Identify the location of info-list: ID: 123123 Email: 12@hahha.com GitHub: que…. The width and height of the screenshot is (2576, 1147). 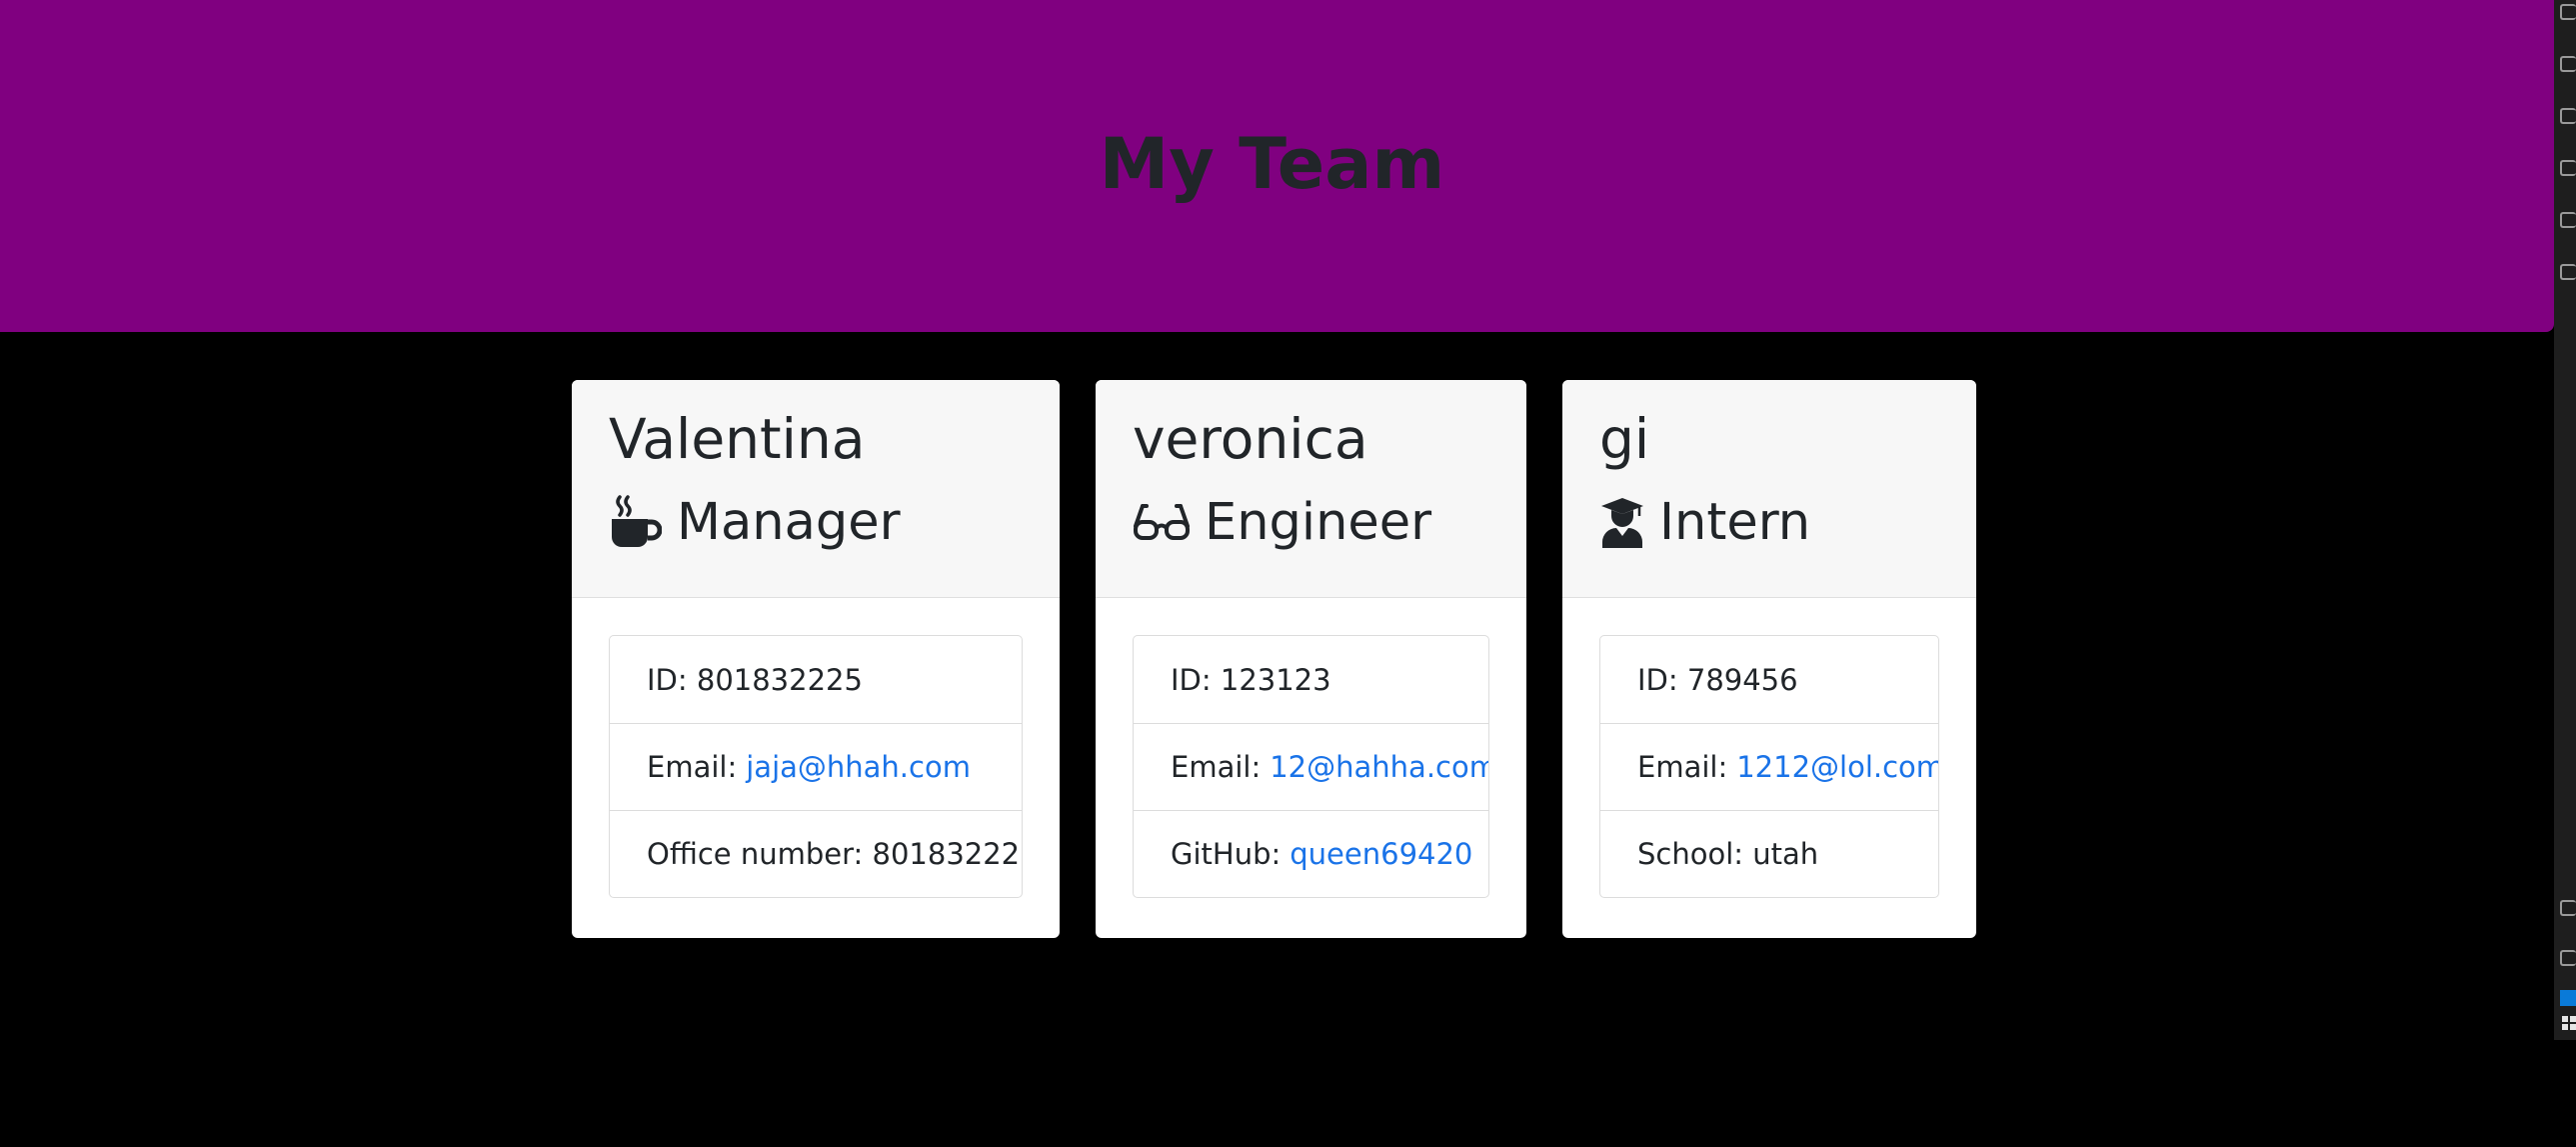
(1311, 766).